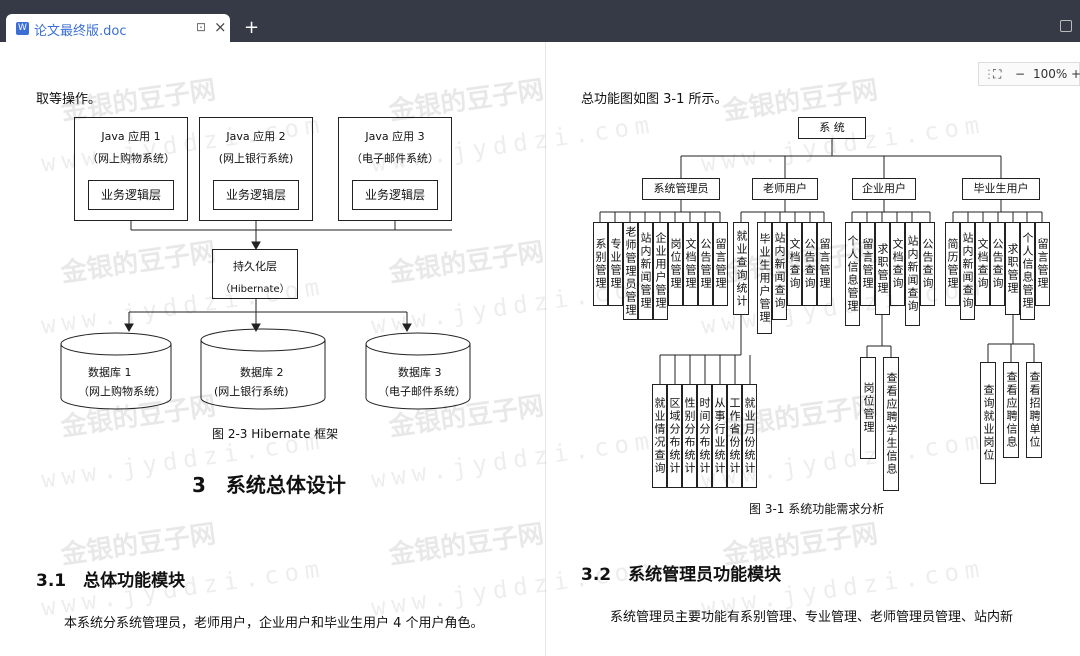  What do you see at coordinates (794, 264) in the screenshot?
I see `teacher-module: 文档查询` at bounding box center [794, 264].